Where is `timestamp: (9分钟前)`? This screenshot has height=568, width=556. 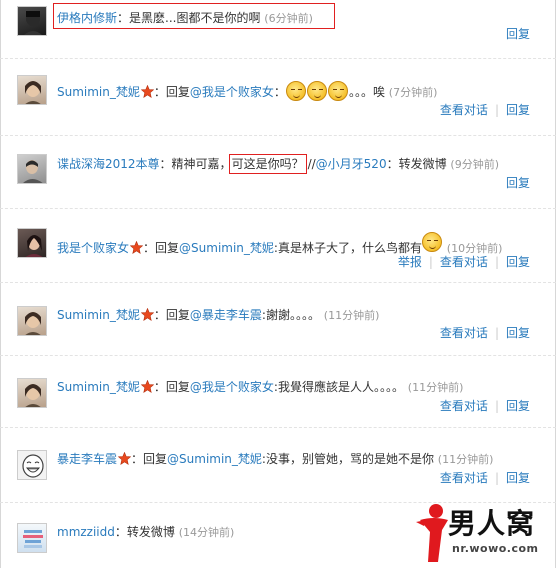
timestamp: (9分钟前) is located at coordinates (475, 164).